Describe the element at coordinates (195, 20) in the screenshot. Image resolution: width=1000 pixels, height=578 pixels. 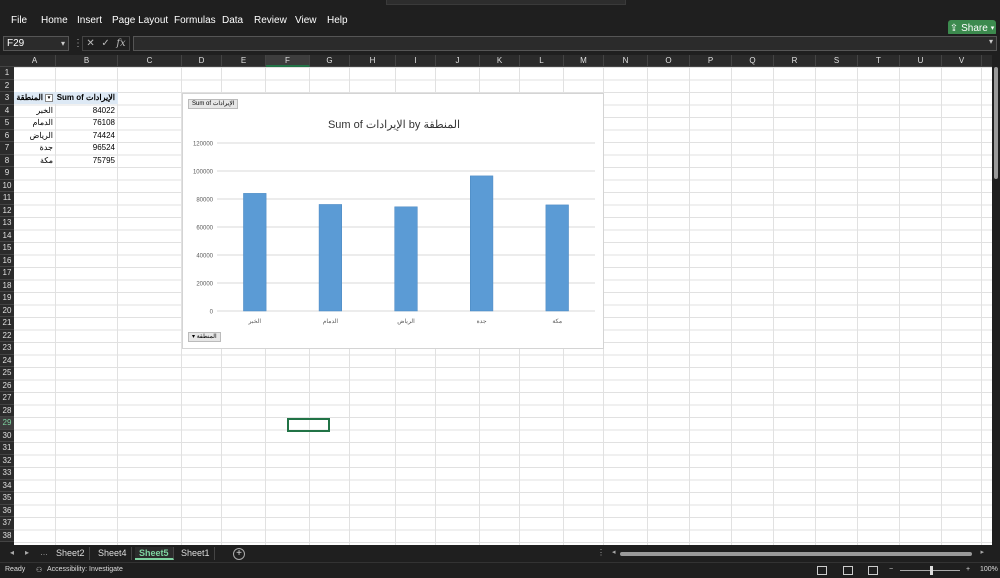
I see `menu-formulas: Formulas` at that location.